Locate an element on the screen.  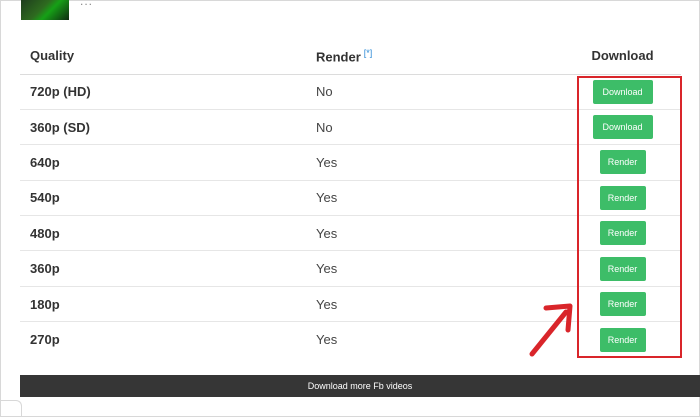
quality-cell: 270p is located at coordinates (45, 340).